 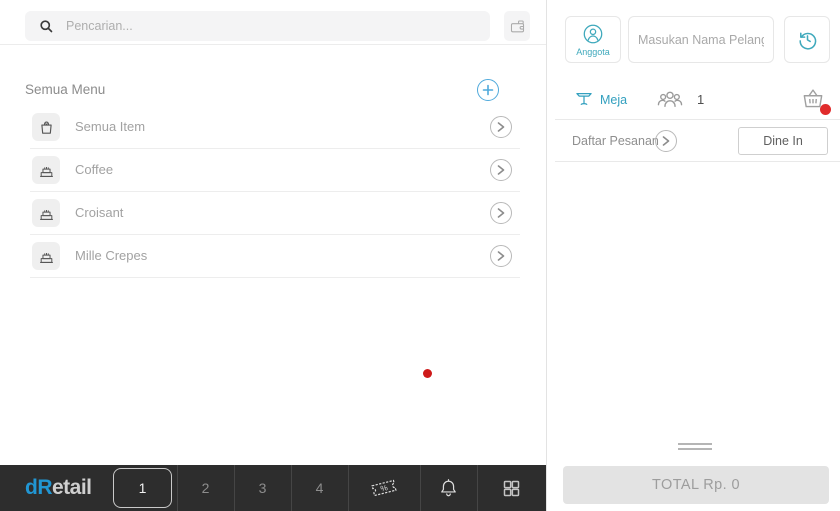 What do you see at coordinates (72, 487) in the screenshot?
I see `logo-text-light: etail` at bounding box center [72, 487].